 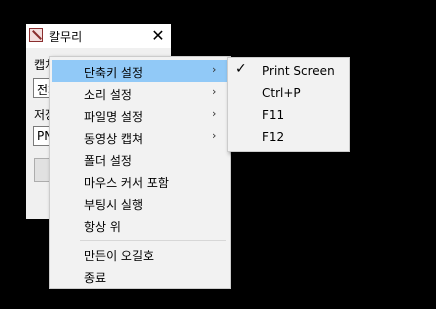 What do you see at coordinates (108, 95) in the screenshot?
I see `menu-item-label: 소리 설정` at bounding box center [108, 95].